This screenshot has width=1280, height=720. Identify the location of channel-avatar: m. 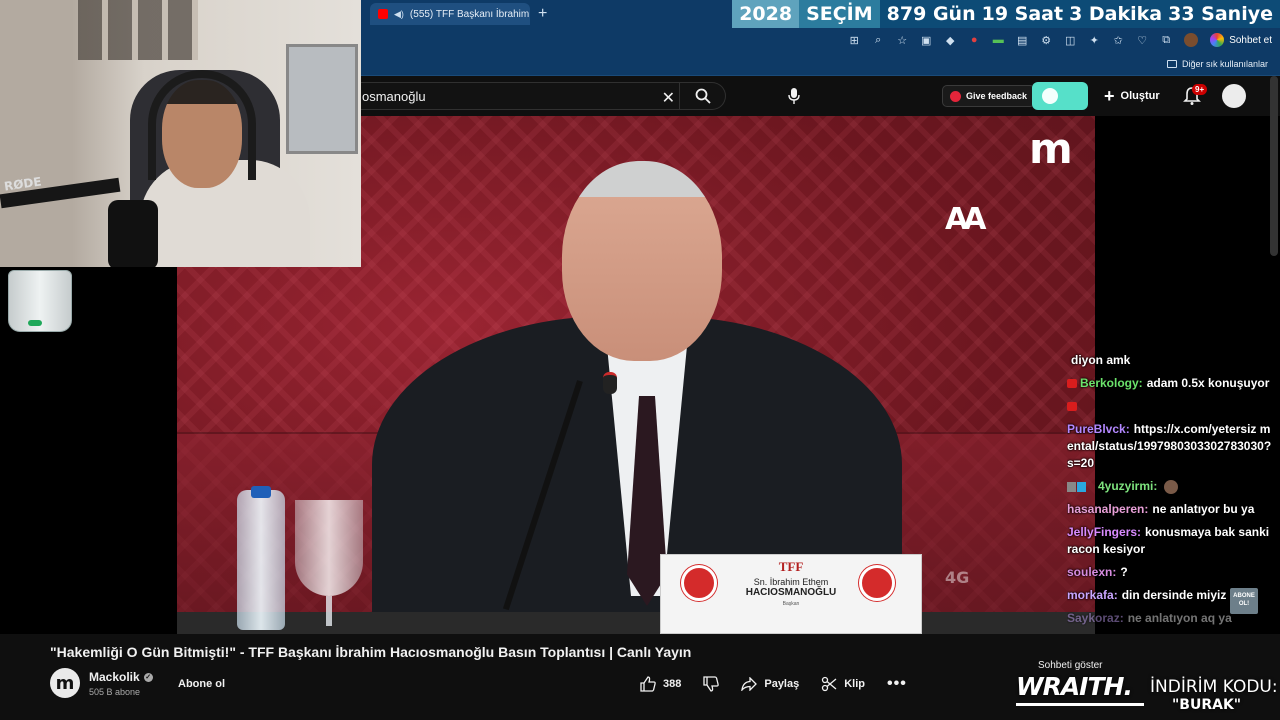
(65, 683).